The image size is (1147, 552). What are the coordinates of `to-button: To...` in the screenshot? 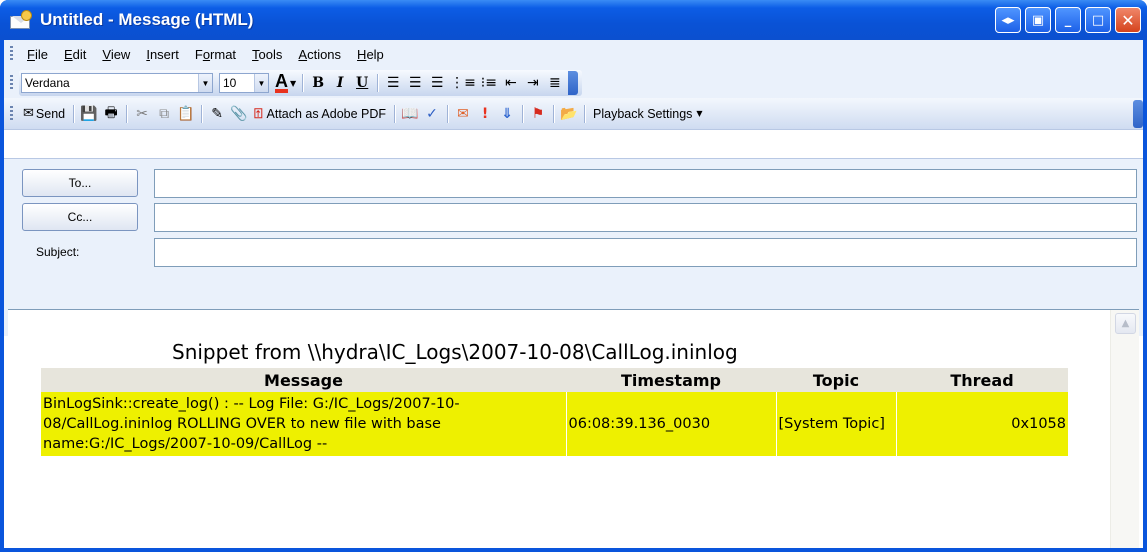 It's located at (80, 183).